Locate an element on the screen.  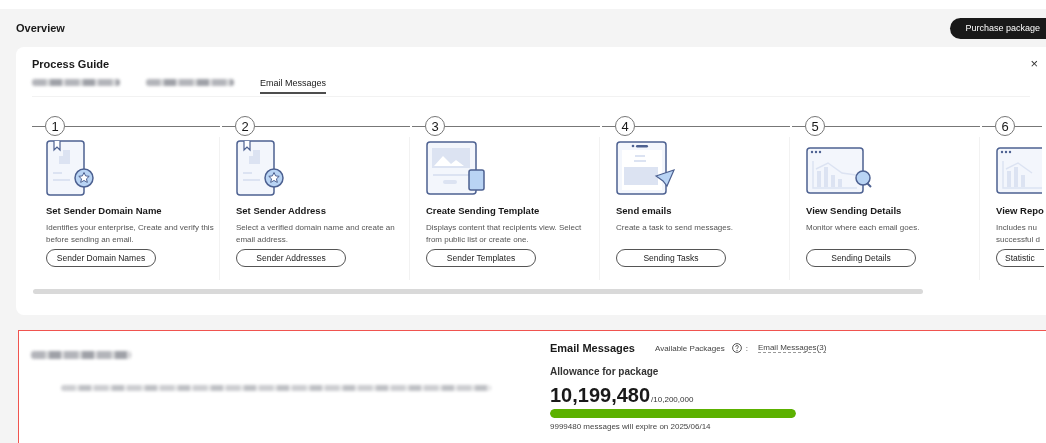
step-title: Set Sender Address is located at coordinates (281, 210).